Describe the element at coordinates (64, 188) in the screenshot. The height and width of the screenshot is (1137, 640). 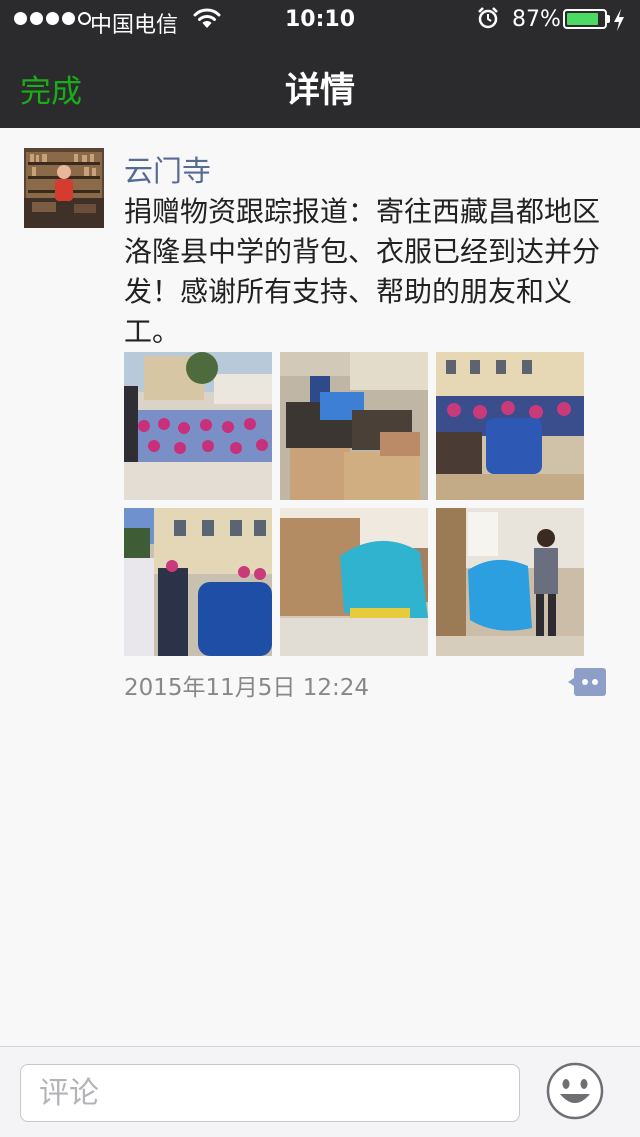
I see `author-avatar` at that location.